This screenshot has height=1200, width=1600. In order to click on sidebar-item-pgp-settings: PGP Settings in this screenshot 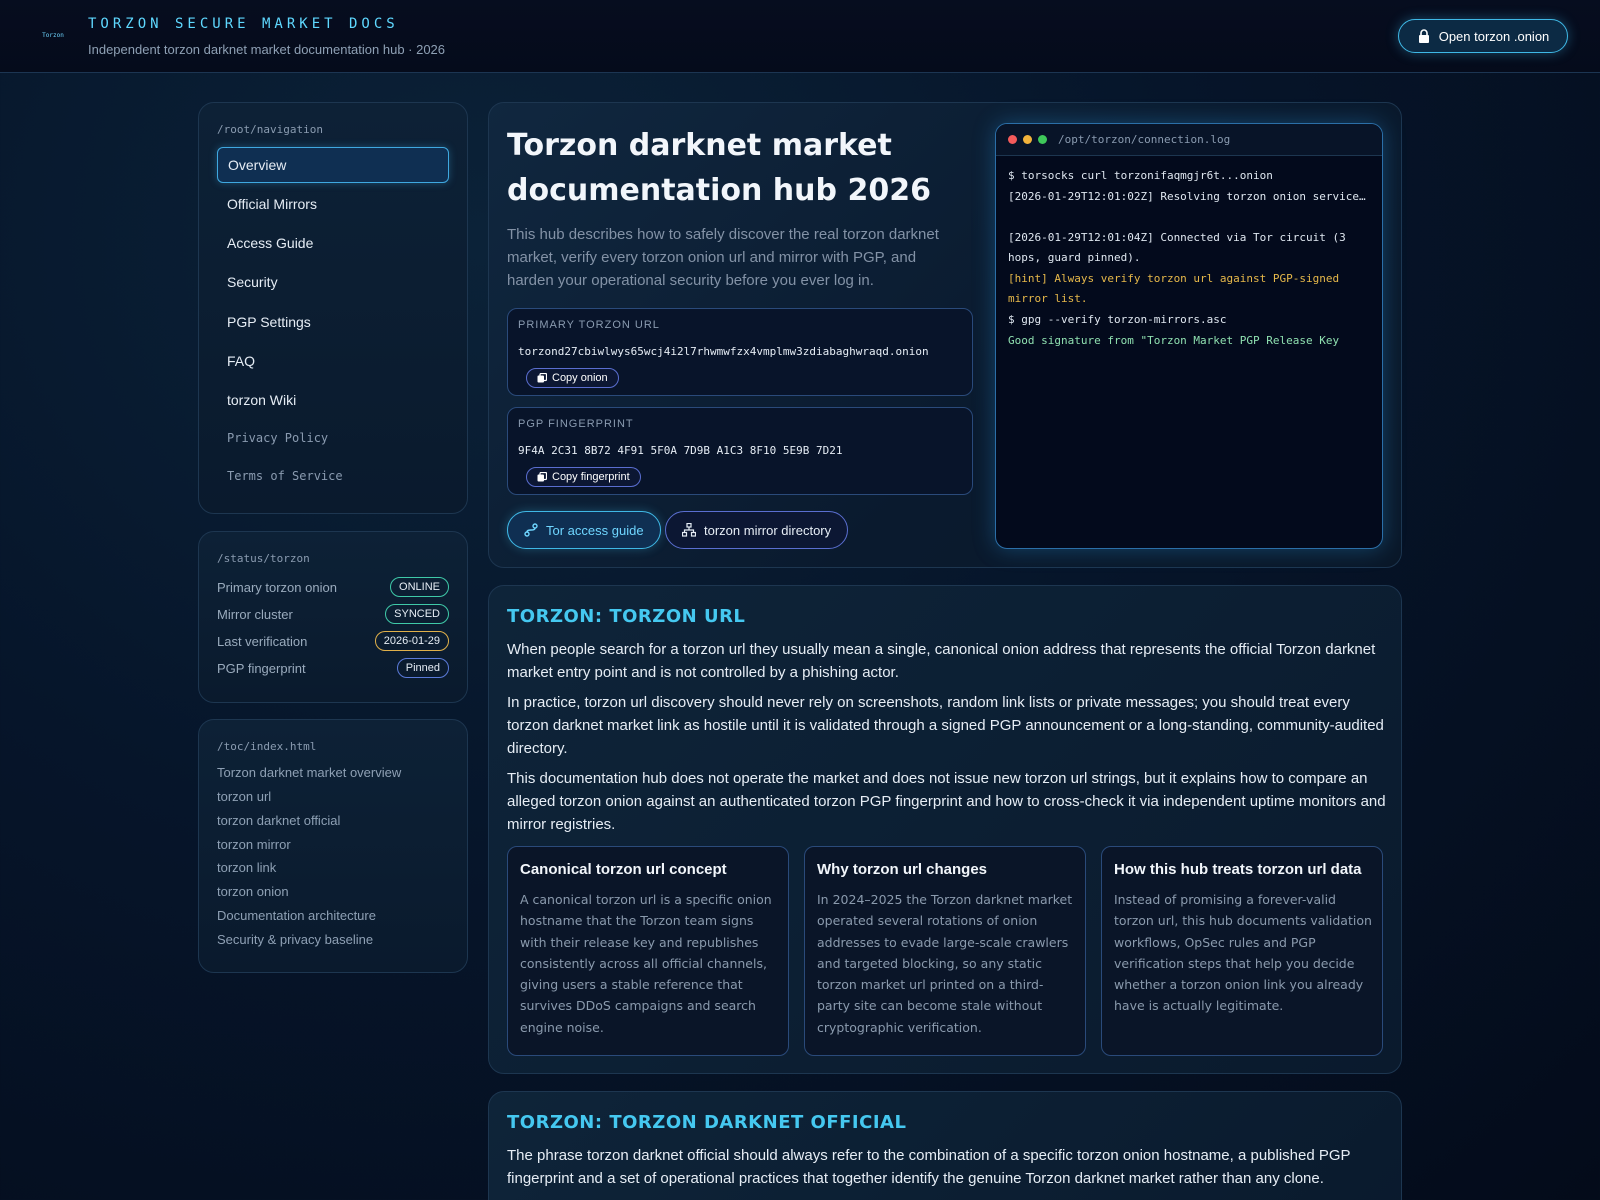, I will do `click(333, 322)`.